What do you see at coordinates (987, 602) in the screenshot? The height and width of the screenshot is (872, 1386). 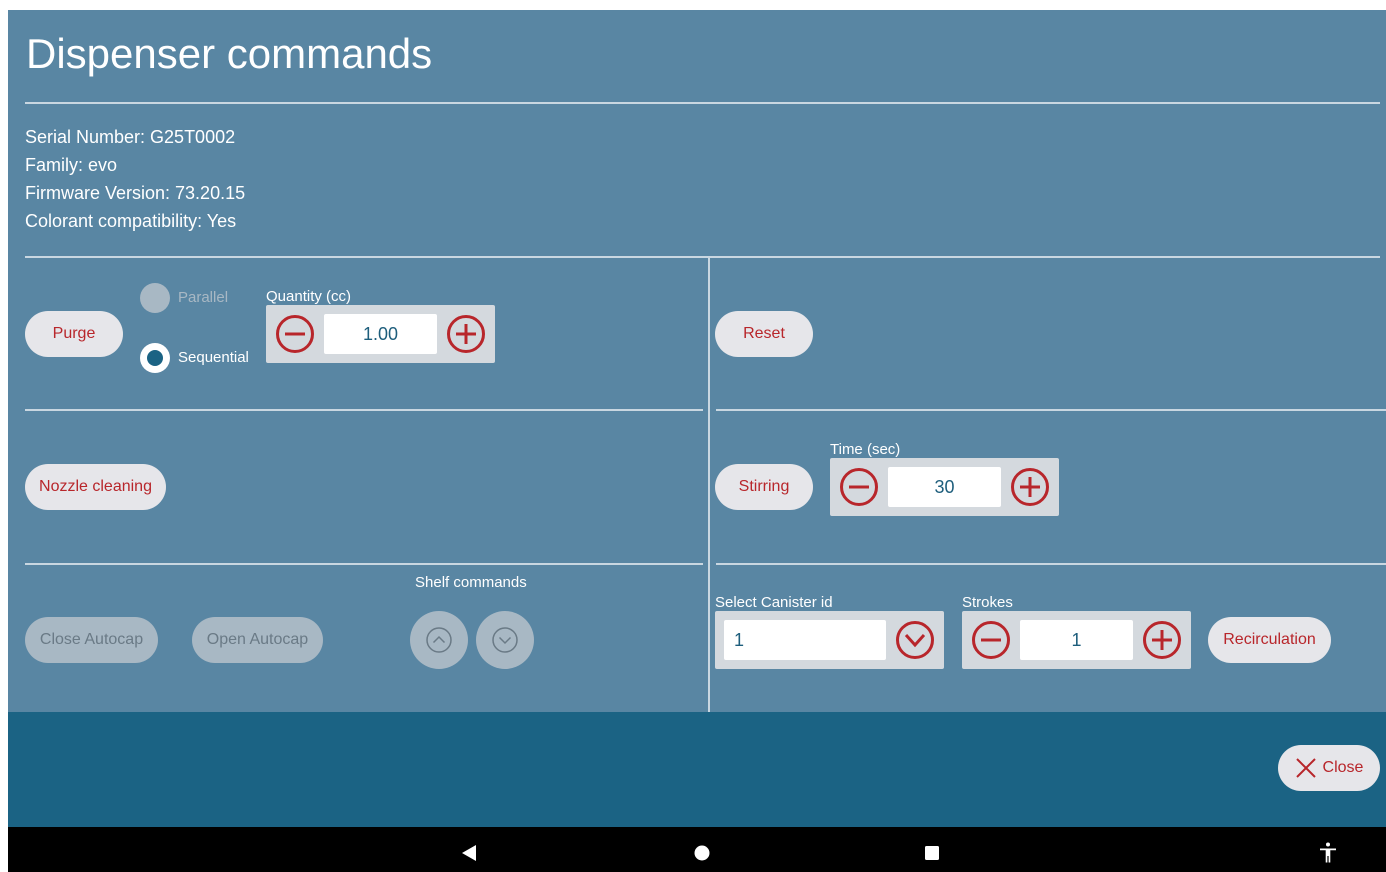 I see `strokes-label: Strokes` at bounding box center [987, 602].